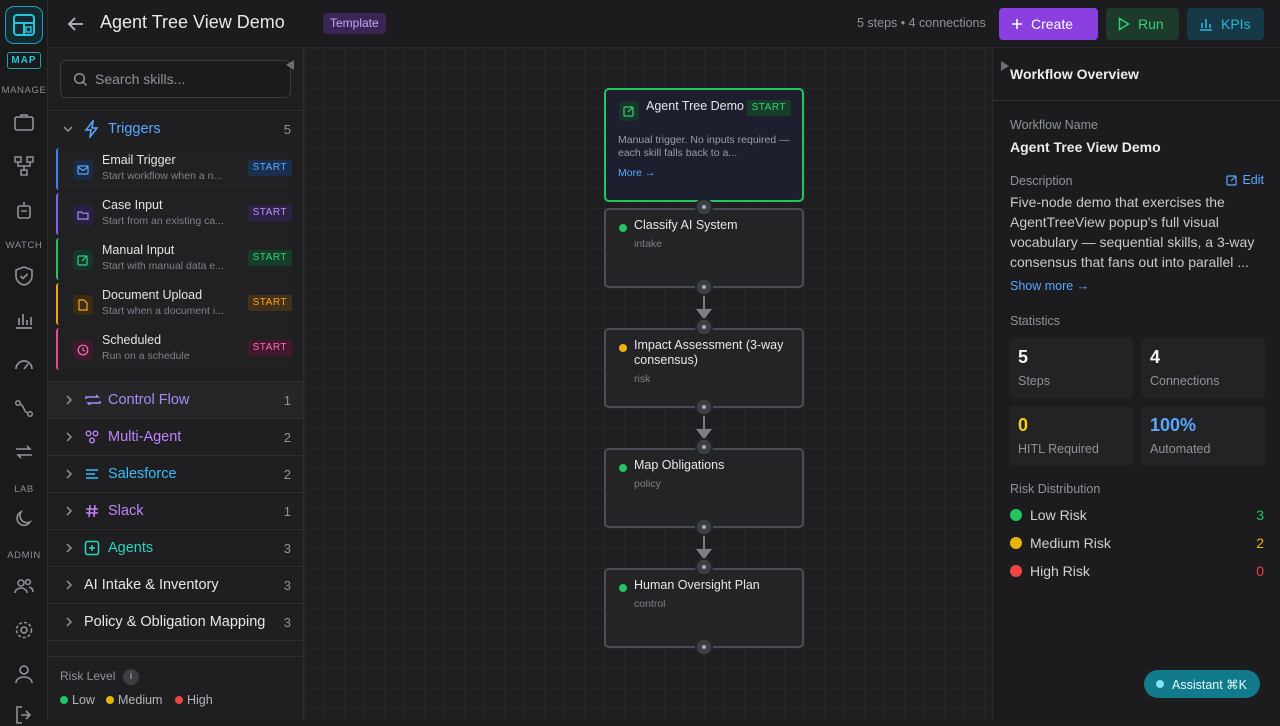  I want to click on trigger-name: Case Input, so click(132, 205).